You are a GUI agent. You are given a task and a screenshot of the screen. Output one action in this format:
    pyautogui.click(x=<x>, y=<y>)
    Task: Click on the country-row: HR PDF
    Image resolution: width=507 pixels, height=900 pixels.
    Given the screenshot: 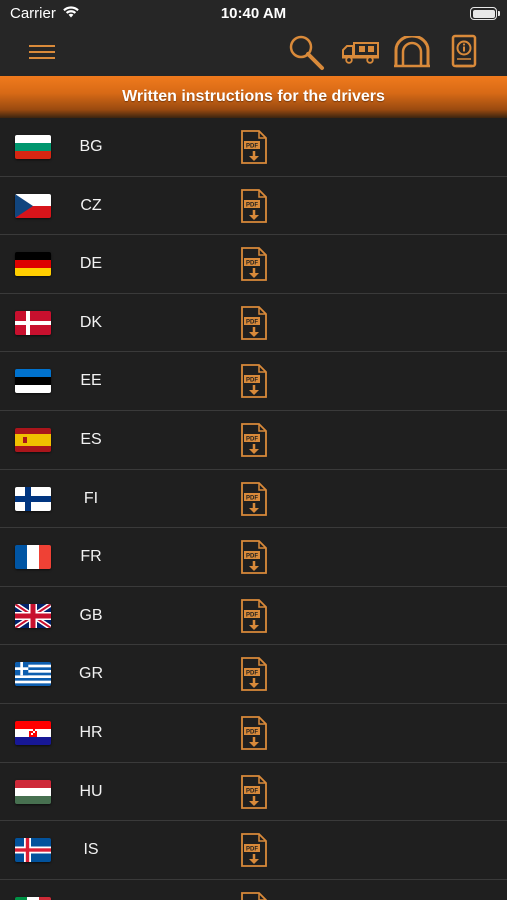 What is the action you would take?
    pyautogui.click(x=253, y=733)
    